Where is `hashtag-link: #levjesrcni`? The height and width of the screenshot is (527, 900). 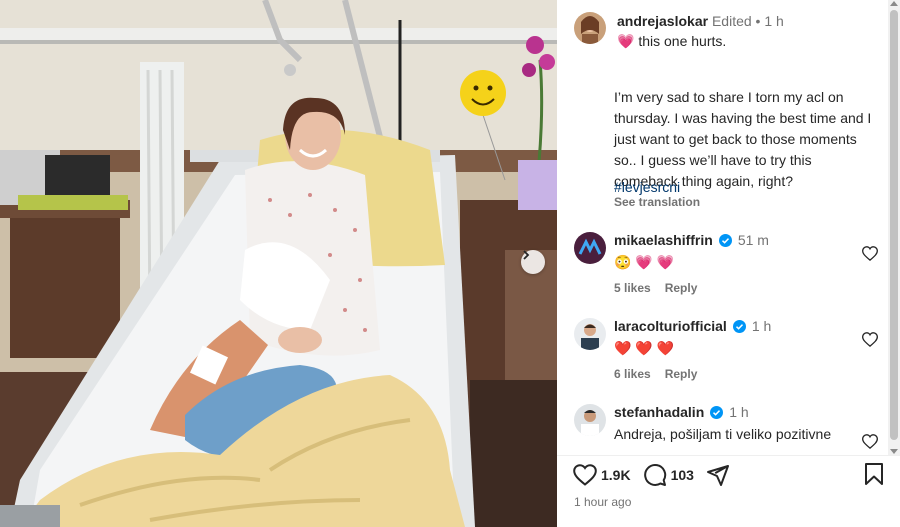 hashtag-link: #levjesrcni is located at coordinates (647, 187).